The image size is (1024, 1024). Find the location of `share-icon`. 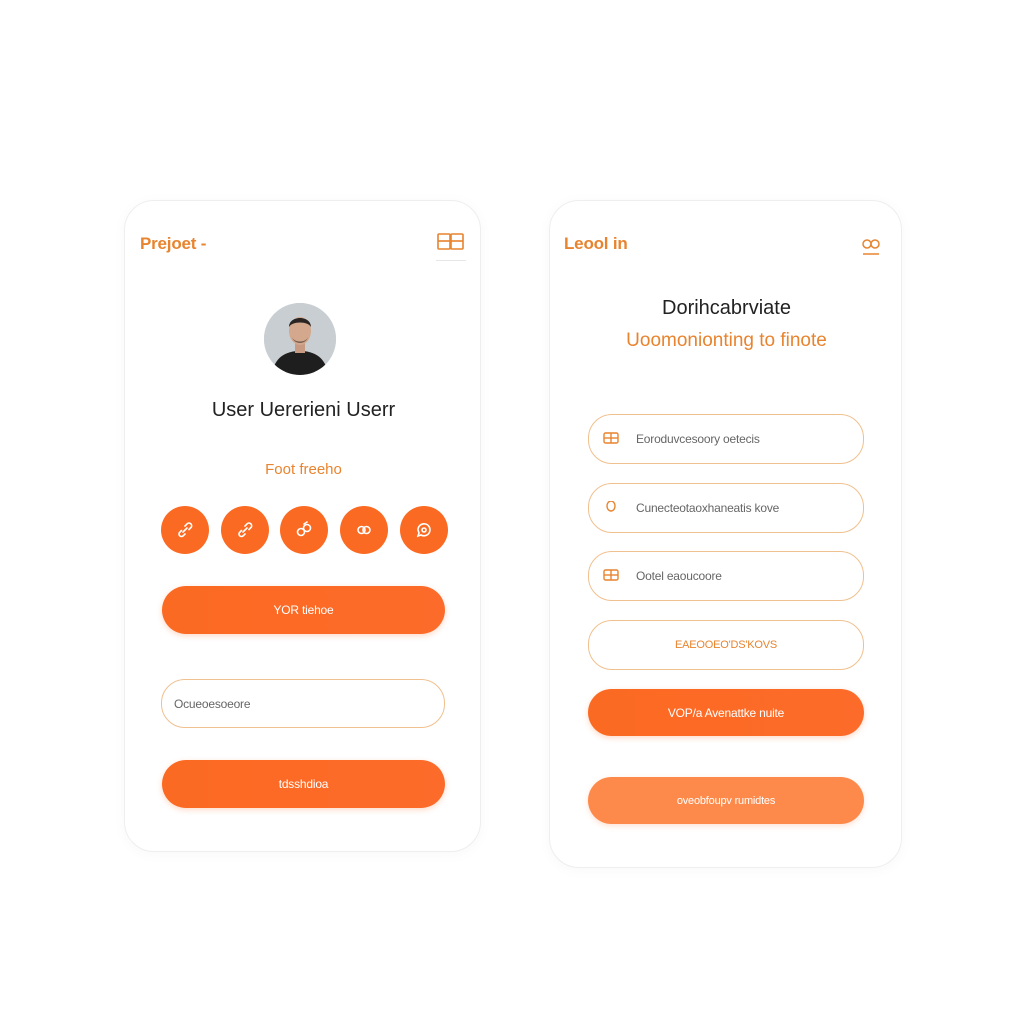

share-icon is located at coordinates (304, 530).